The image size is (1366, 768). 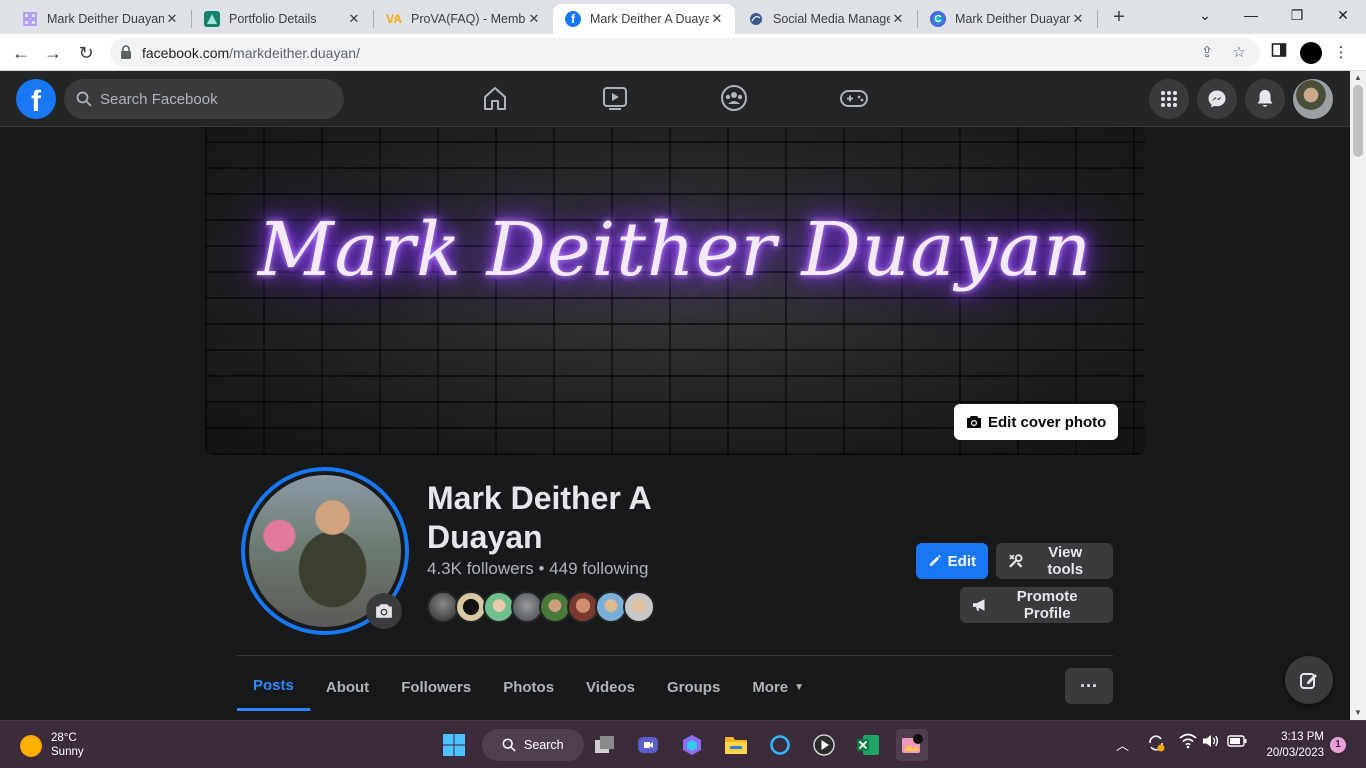 What do you see at coordinates (1156, 744) in the screenshot?
I see `sync-icon` at bounding box center [1156, 744].